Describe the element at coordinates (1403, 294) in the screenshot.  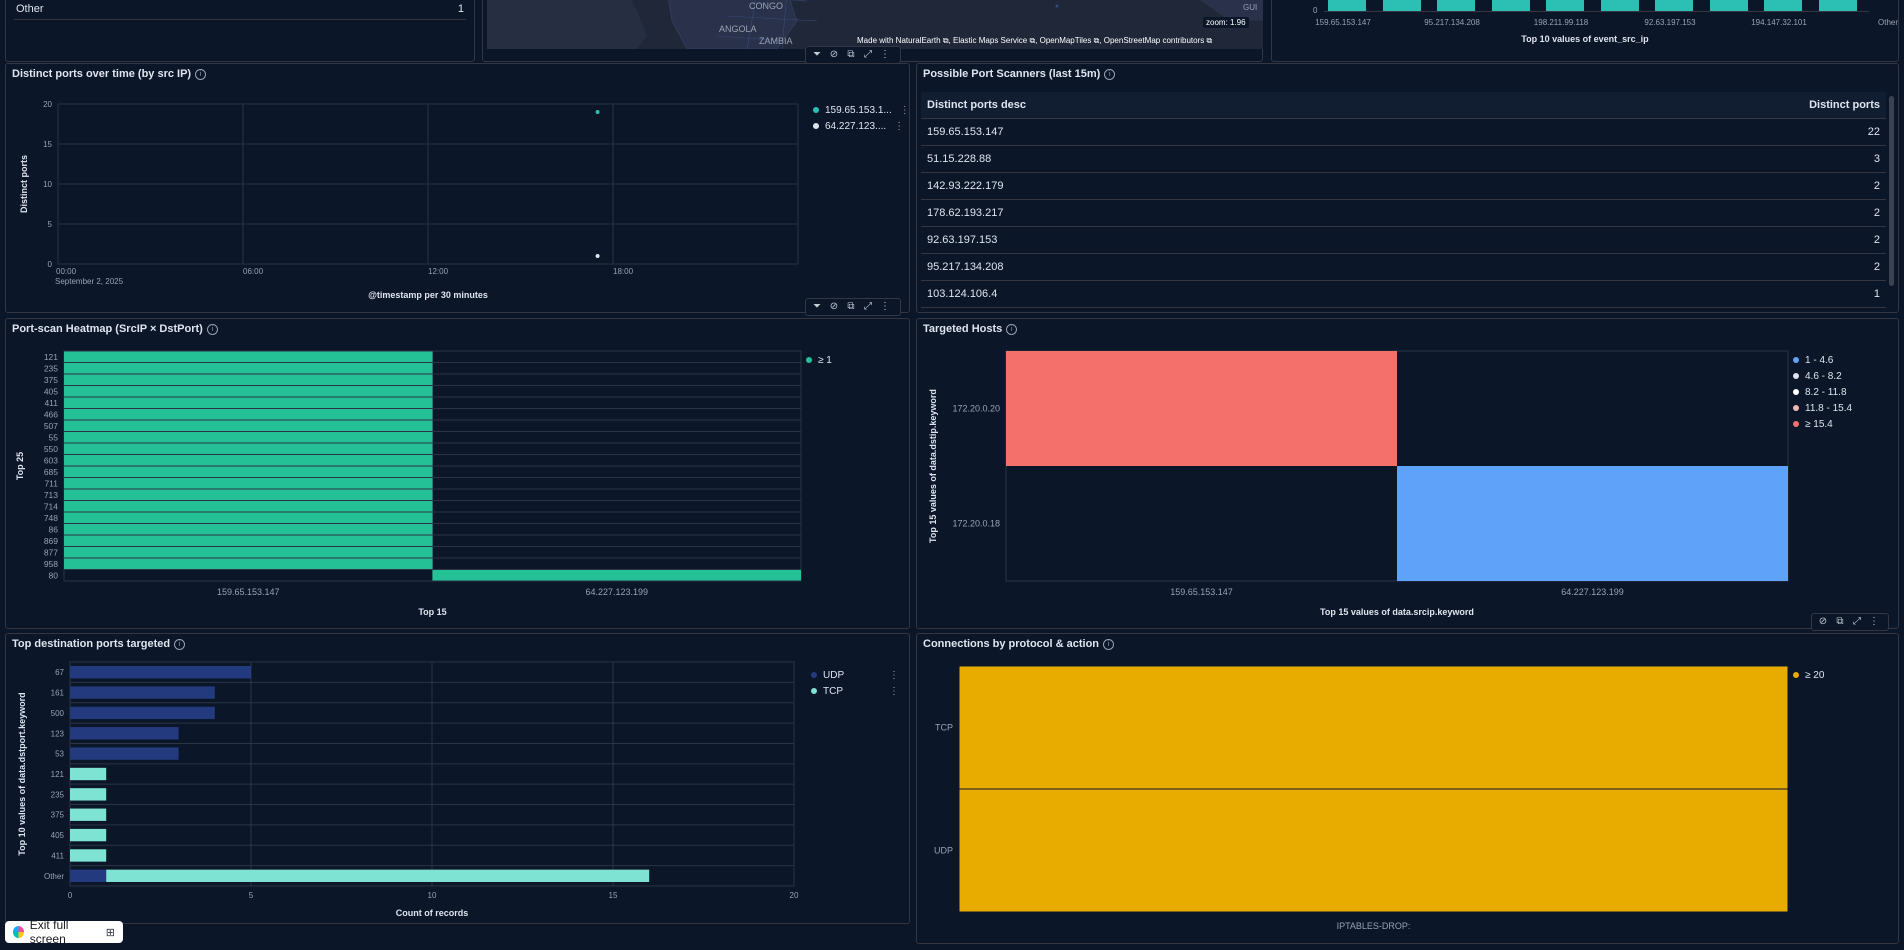
I see `table-row: 103.124.106.4 1` at that location.